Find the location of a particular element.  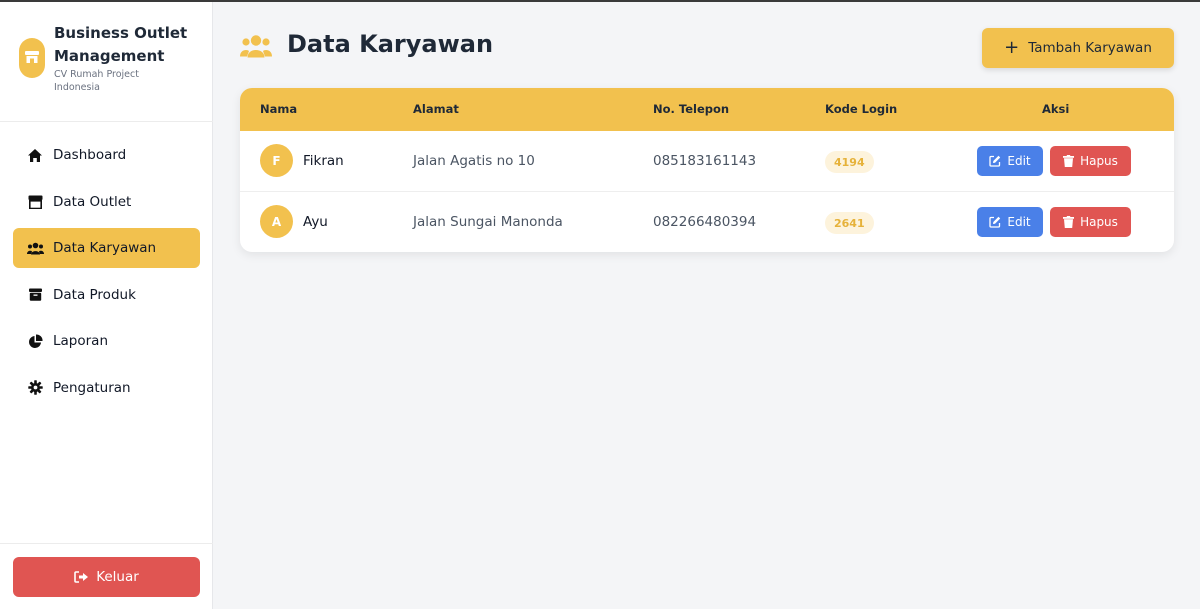

add-employee-label: Tambah Karyawan is located at coordinates (1090, 48).